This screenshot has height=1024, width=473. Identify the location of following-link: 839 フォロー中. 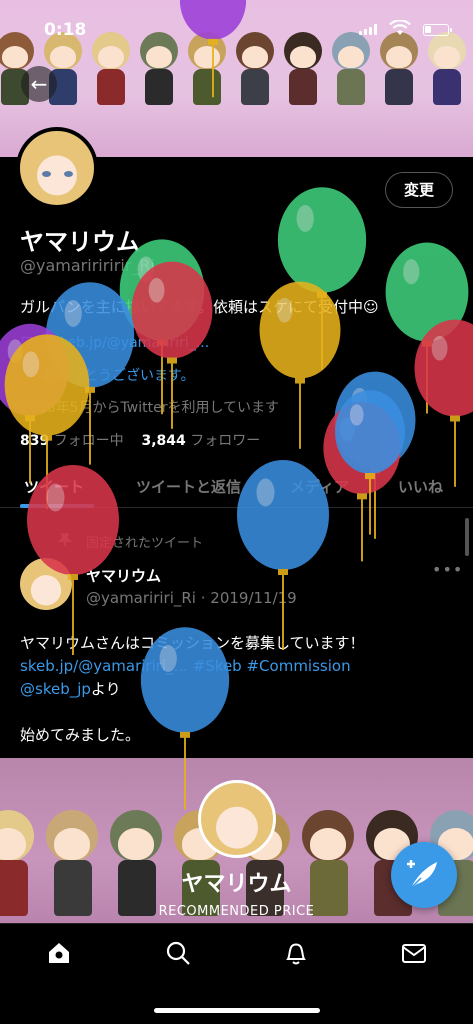
(72, 441).